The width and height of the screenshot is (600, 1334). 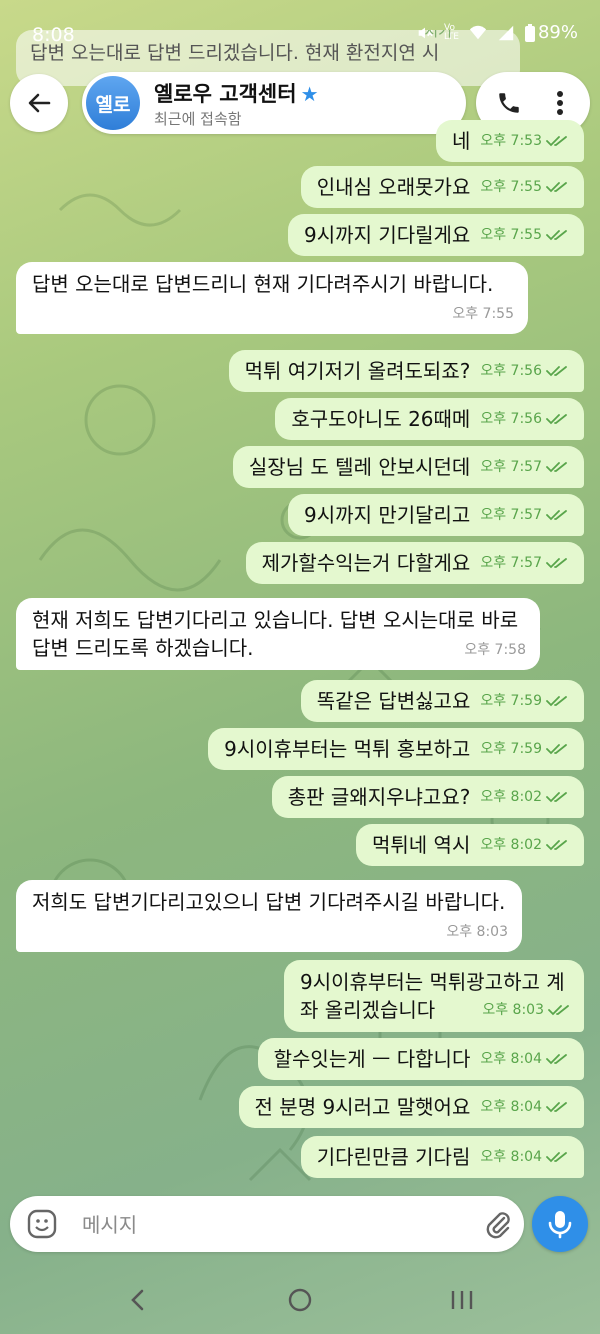 I want to click on outgoing-message: 먹튀네 역시 오후 8:02, so click(x=469, y=845).